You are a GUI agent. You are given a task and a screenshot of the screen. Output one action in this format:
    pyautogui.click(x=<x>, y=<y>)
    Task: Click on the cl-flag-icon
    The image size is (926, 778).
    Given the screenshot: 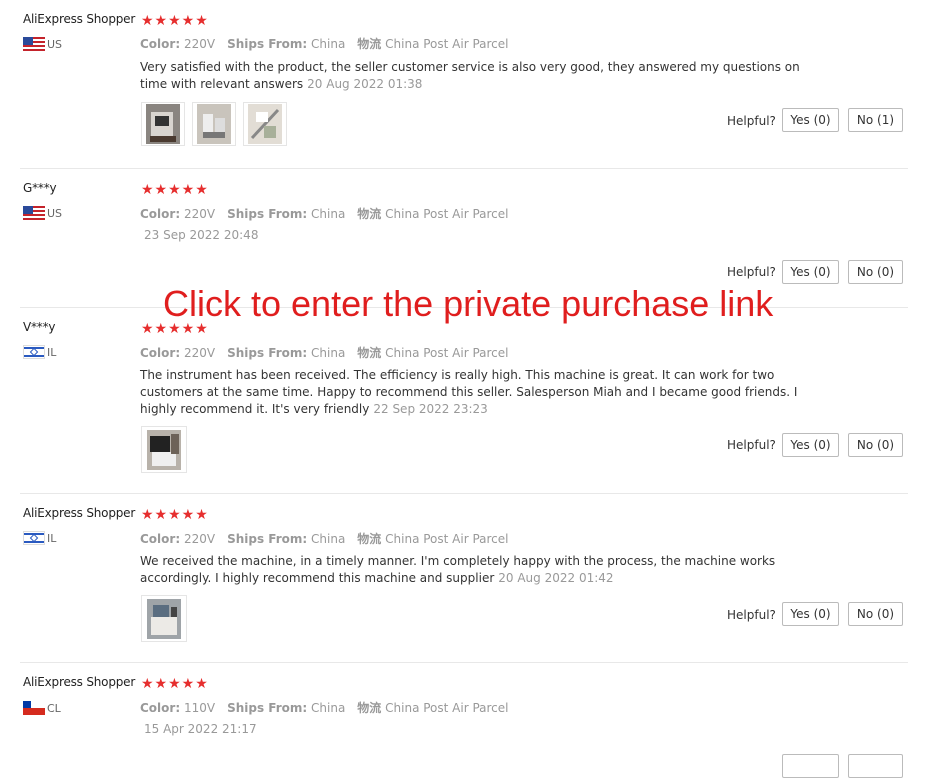 What is the action you would take?
    pyautogui.click(x=34, y=708)
    